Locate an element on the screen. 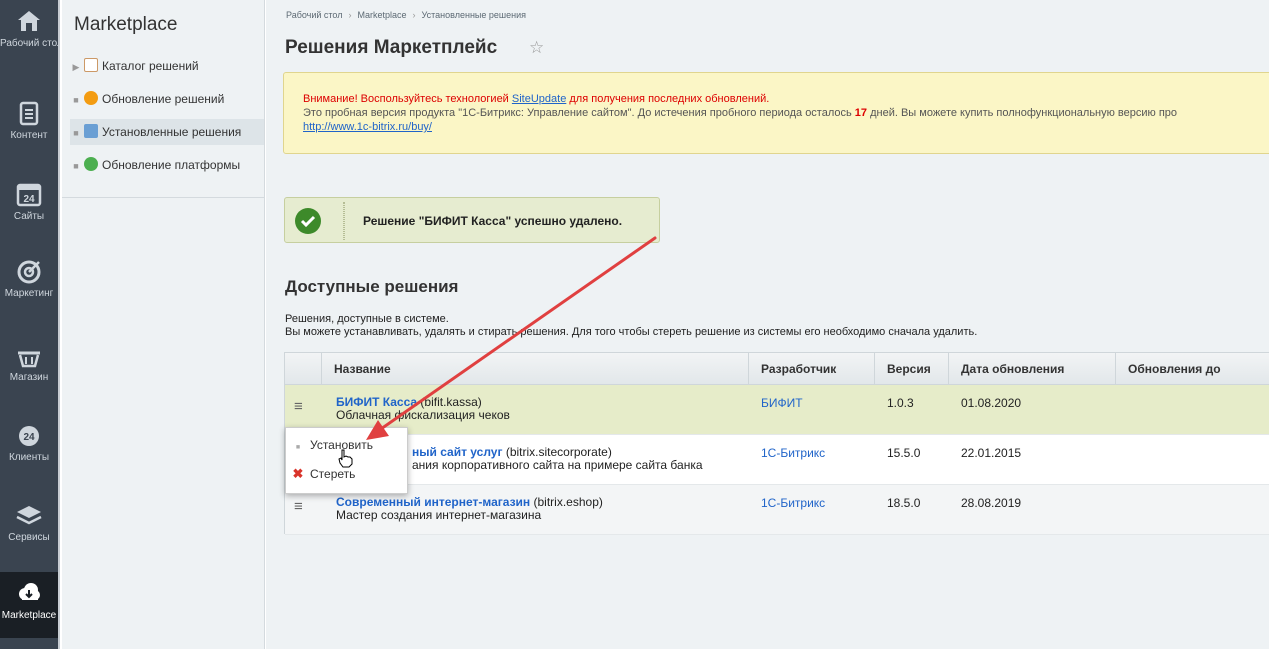 Image resolution: width=1269 pixels, height=649 pixels. update-icon is located at coordinates (91, 98).